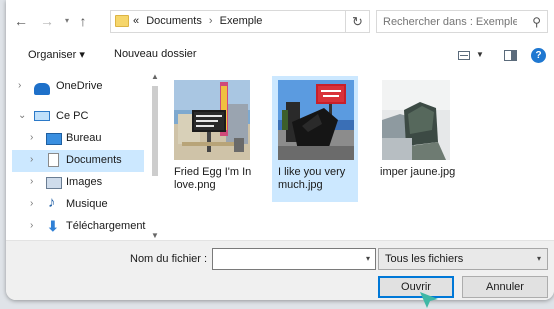 This screenshot has width=554, height=309. Describe the element at coordinates (312, 178) in the screenshot. I see `file-name: I like you very much.jpg` at that location.